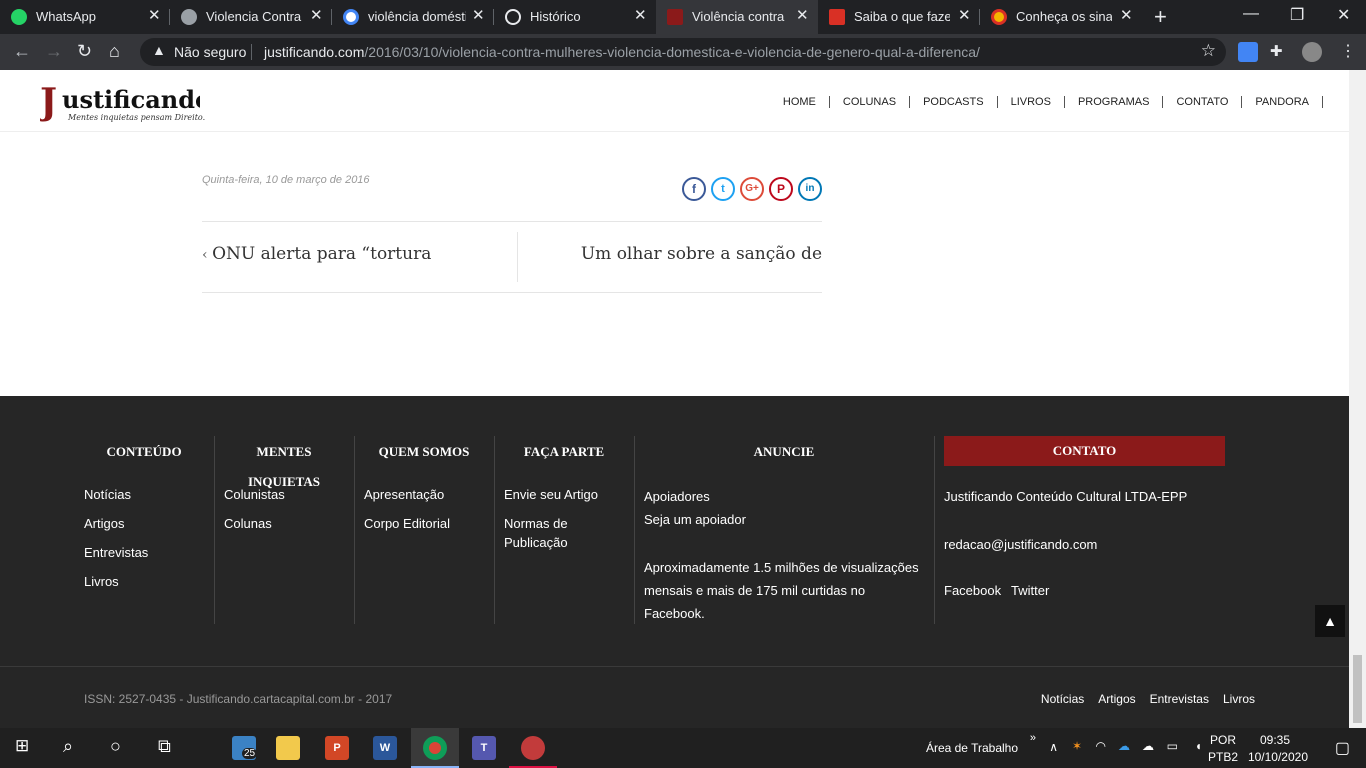 The image size is (1366, 768). What do you see at coordinates (1282, 102) in the screenshot?
I see `nav-pandora: PANDORA` at bounding box center [1282, 102].